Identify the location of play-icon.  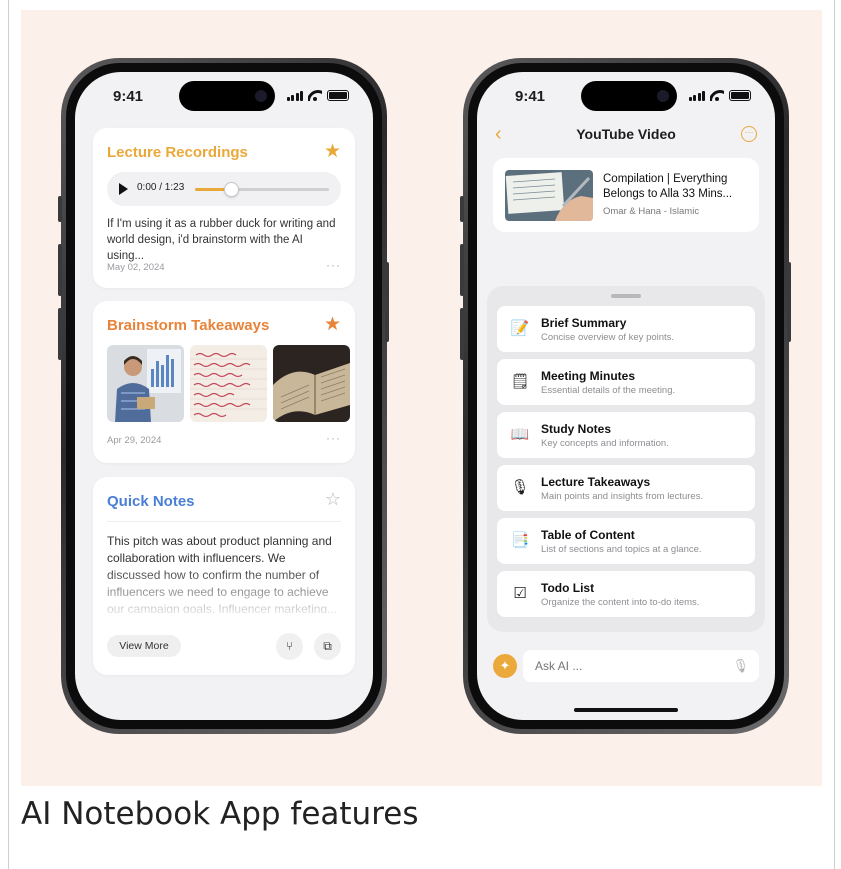
(123, 189).